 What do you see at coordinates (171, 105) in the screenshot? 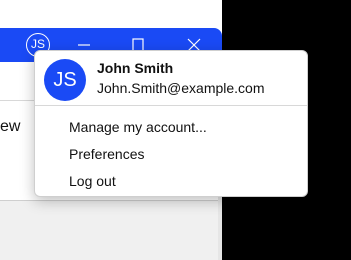
I see `menu-divider` at bounding box center [171, 105].